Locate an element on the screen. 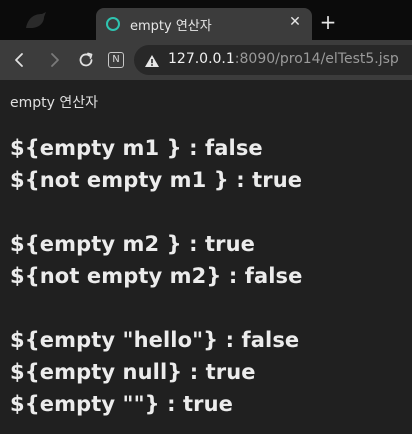 This screenshot has height=434, width=412. close-icon: ✕ is located at coordinates (295, 22).